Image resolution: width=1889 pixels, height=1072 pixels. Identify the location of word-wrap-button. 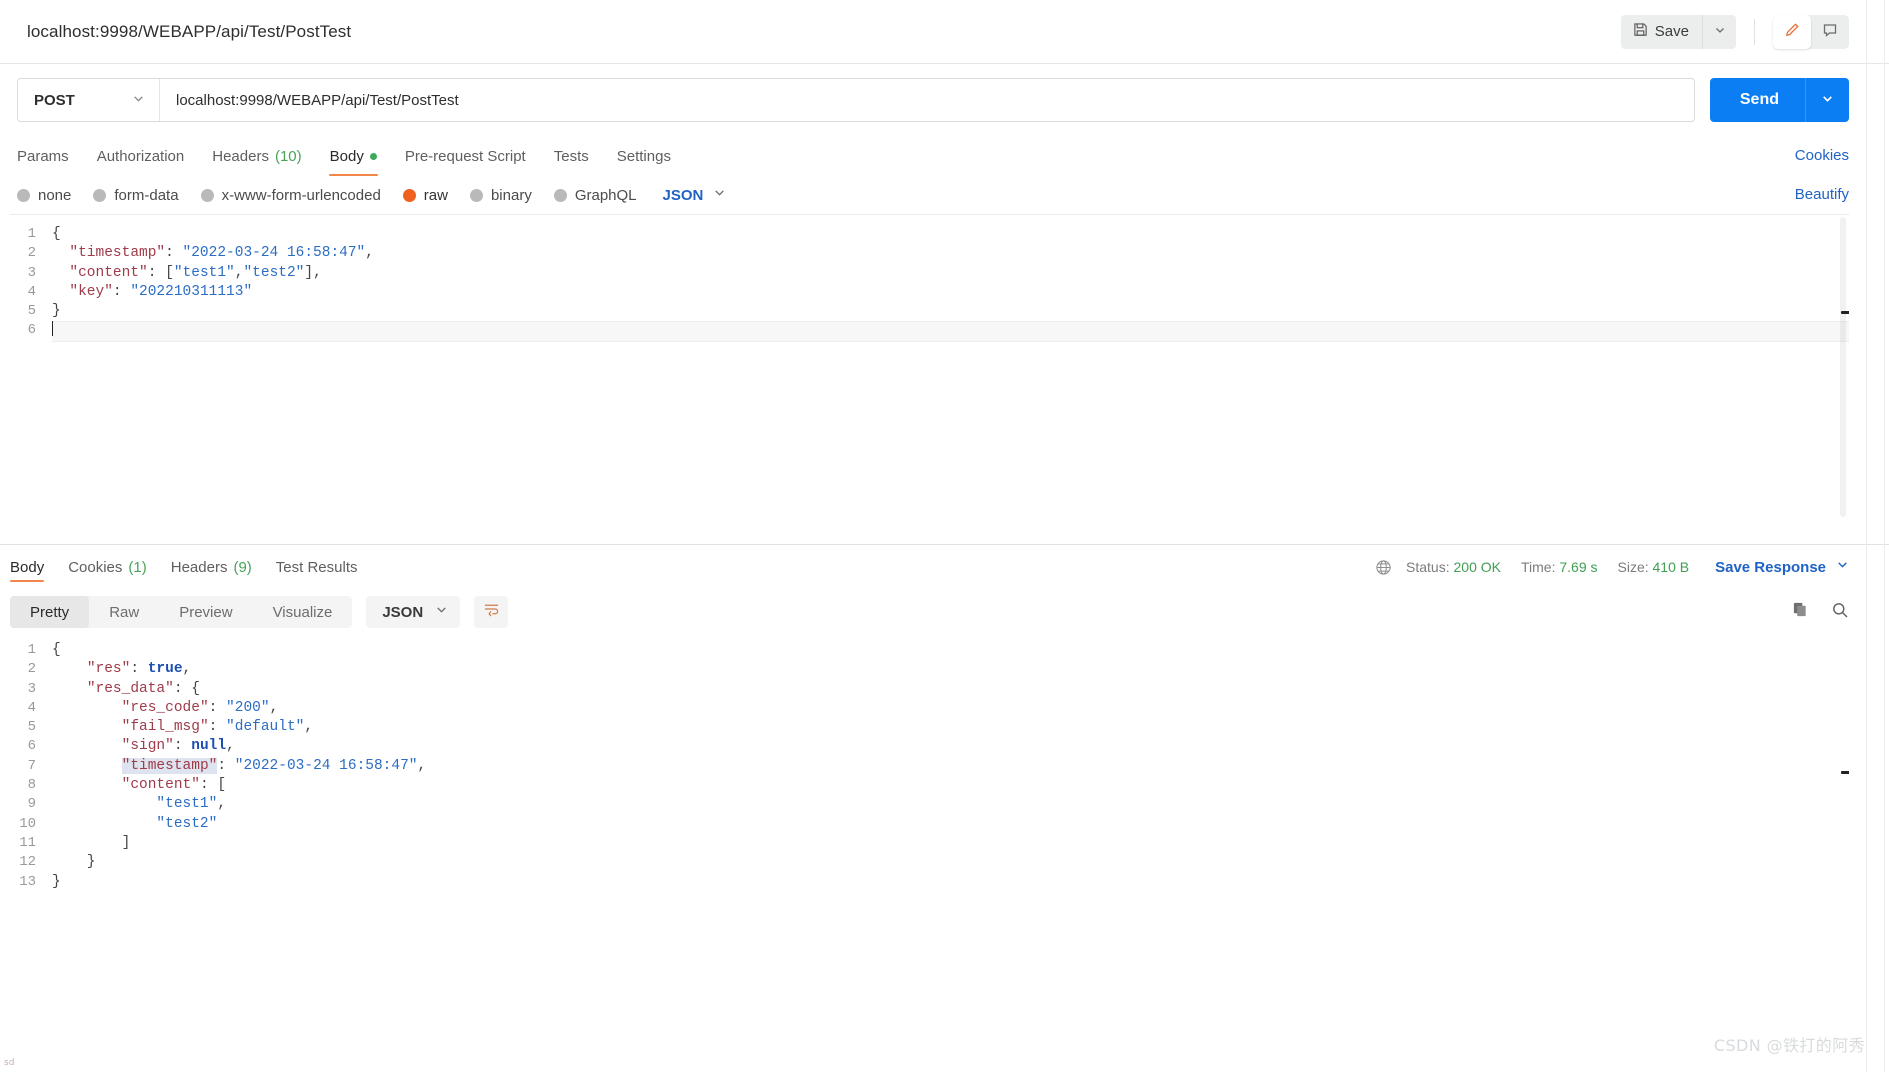
(491, 612).